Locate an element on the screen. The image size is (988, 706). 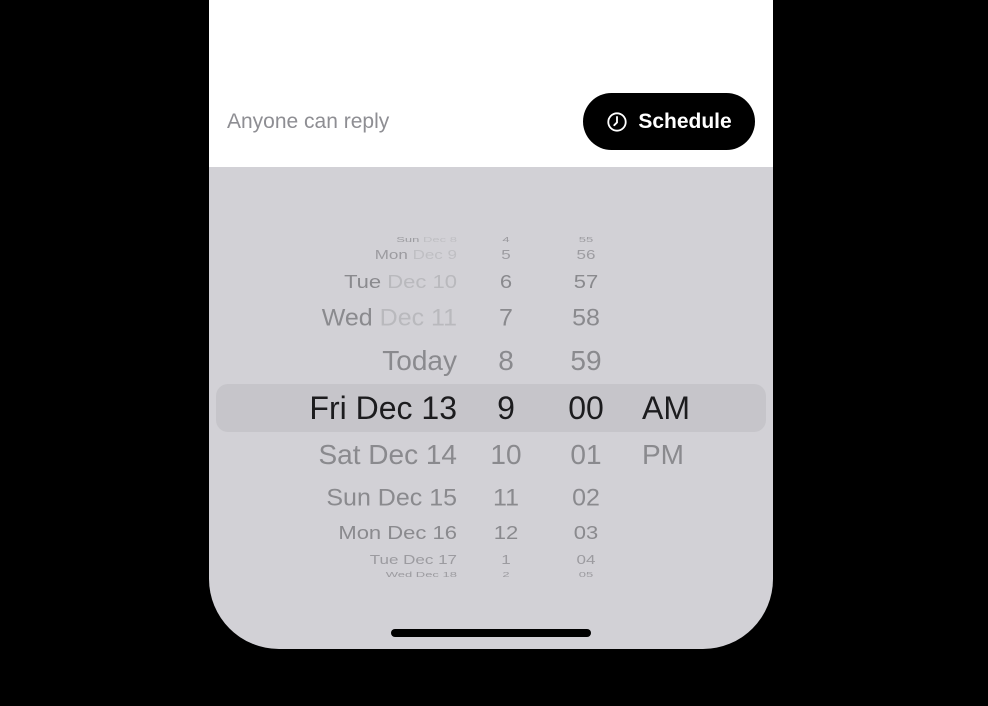
schedule-label: Schedule is located at coordinates (685, 121).